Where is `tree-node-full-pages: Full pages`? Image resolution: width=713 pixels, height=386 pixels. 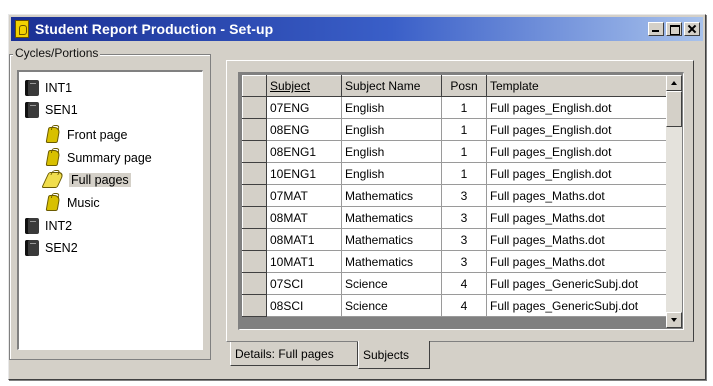
tree-node-full-pages: Full pages is located at coordinates (86, 180).